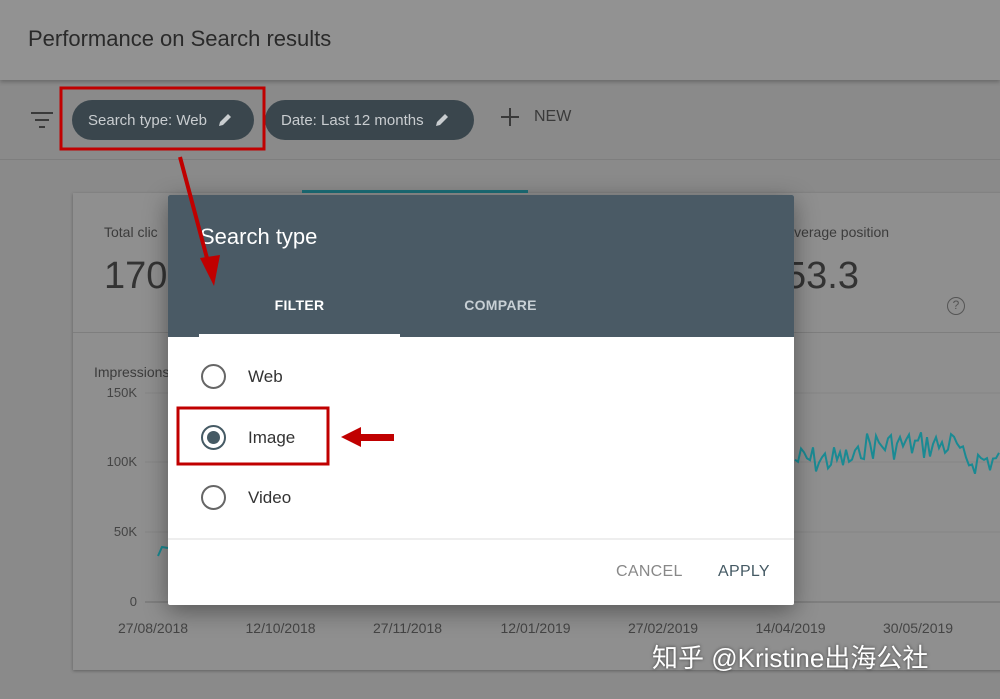 The height and width of the screenshot is (699, 1000). What do you see at coordinates (408, 628) in the screenshot?
I see `x-tick-label: 27/11/2018` at bounding box center [408, 628].